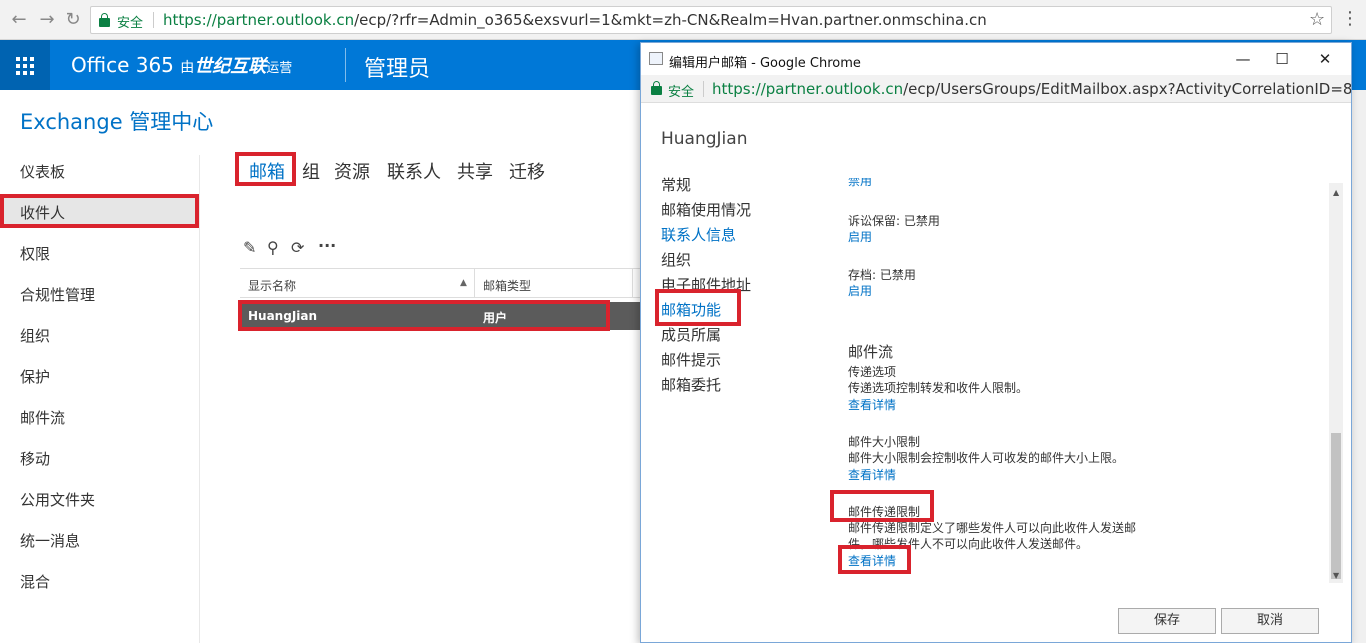 The image size is (1366, 643). What do you see at coordinates (352, 171) in the screenshot?
I see `tab-resources: 资源` at bounding box center [352, 171].